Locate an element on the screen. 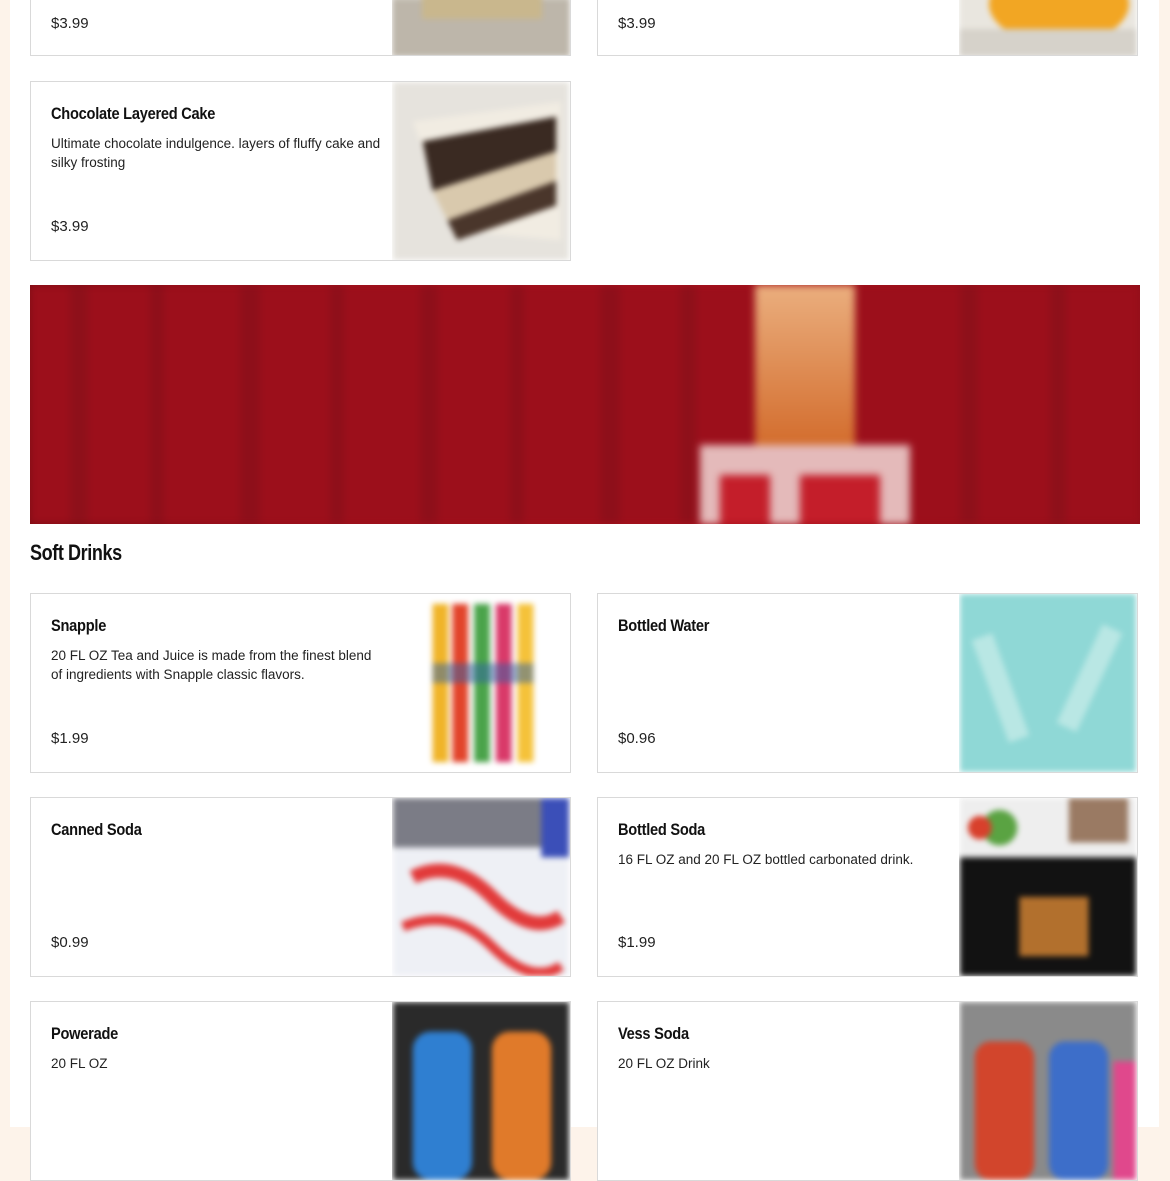 The image size is (1170, 1181). section-heading: Soft Drinks is located at coordinates (76, 552).